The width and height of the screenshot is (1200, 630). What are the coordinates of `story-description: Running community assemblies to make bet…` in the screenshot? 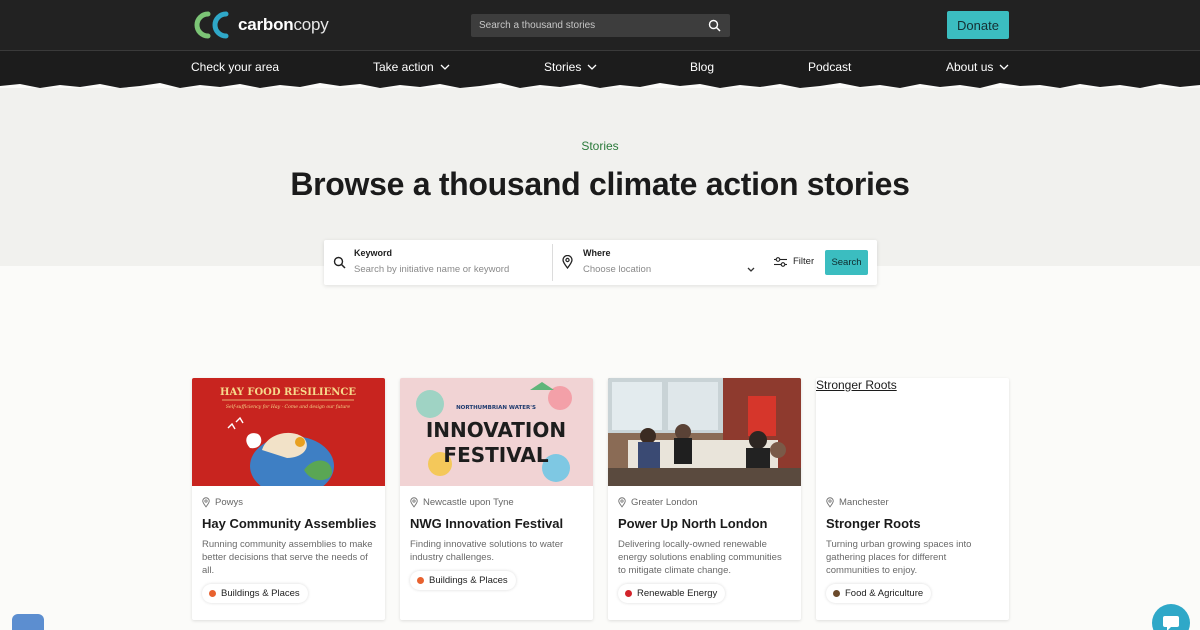 It's located at (287, 557).